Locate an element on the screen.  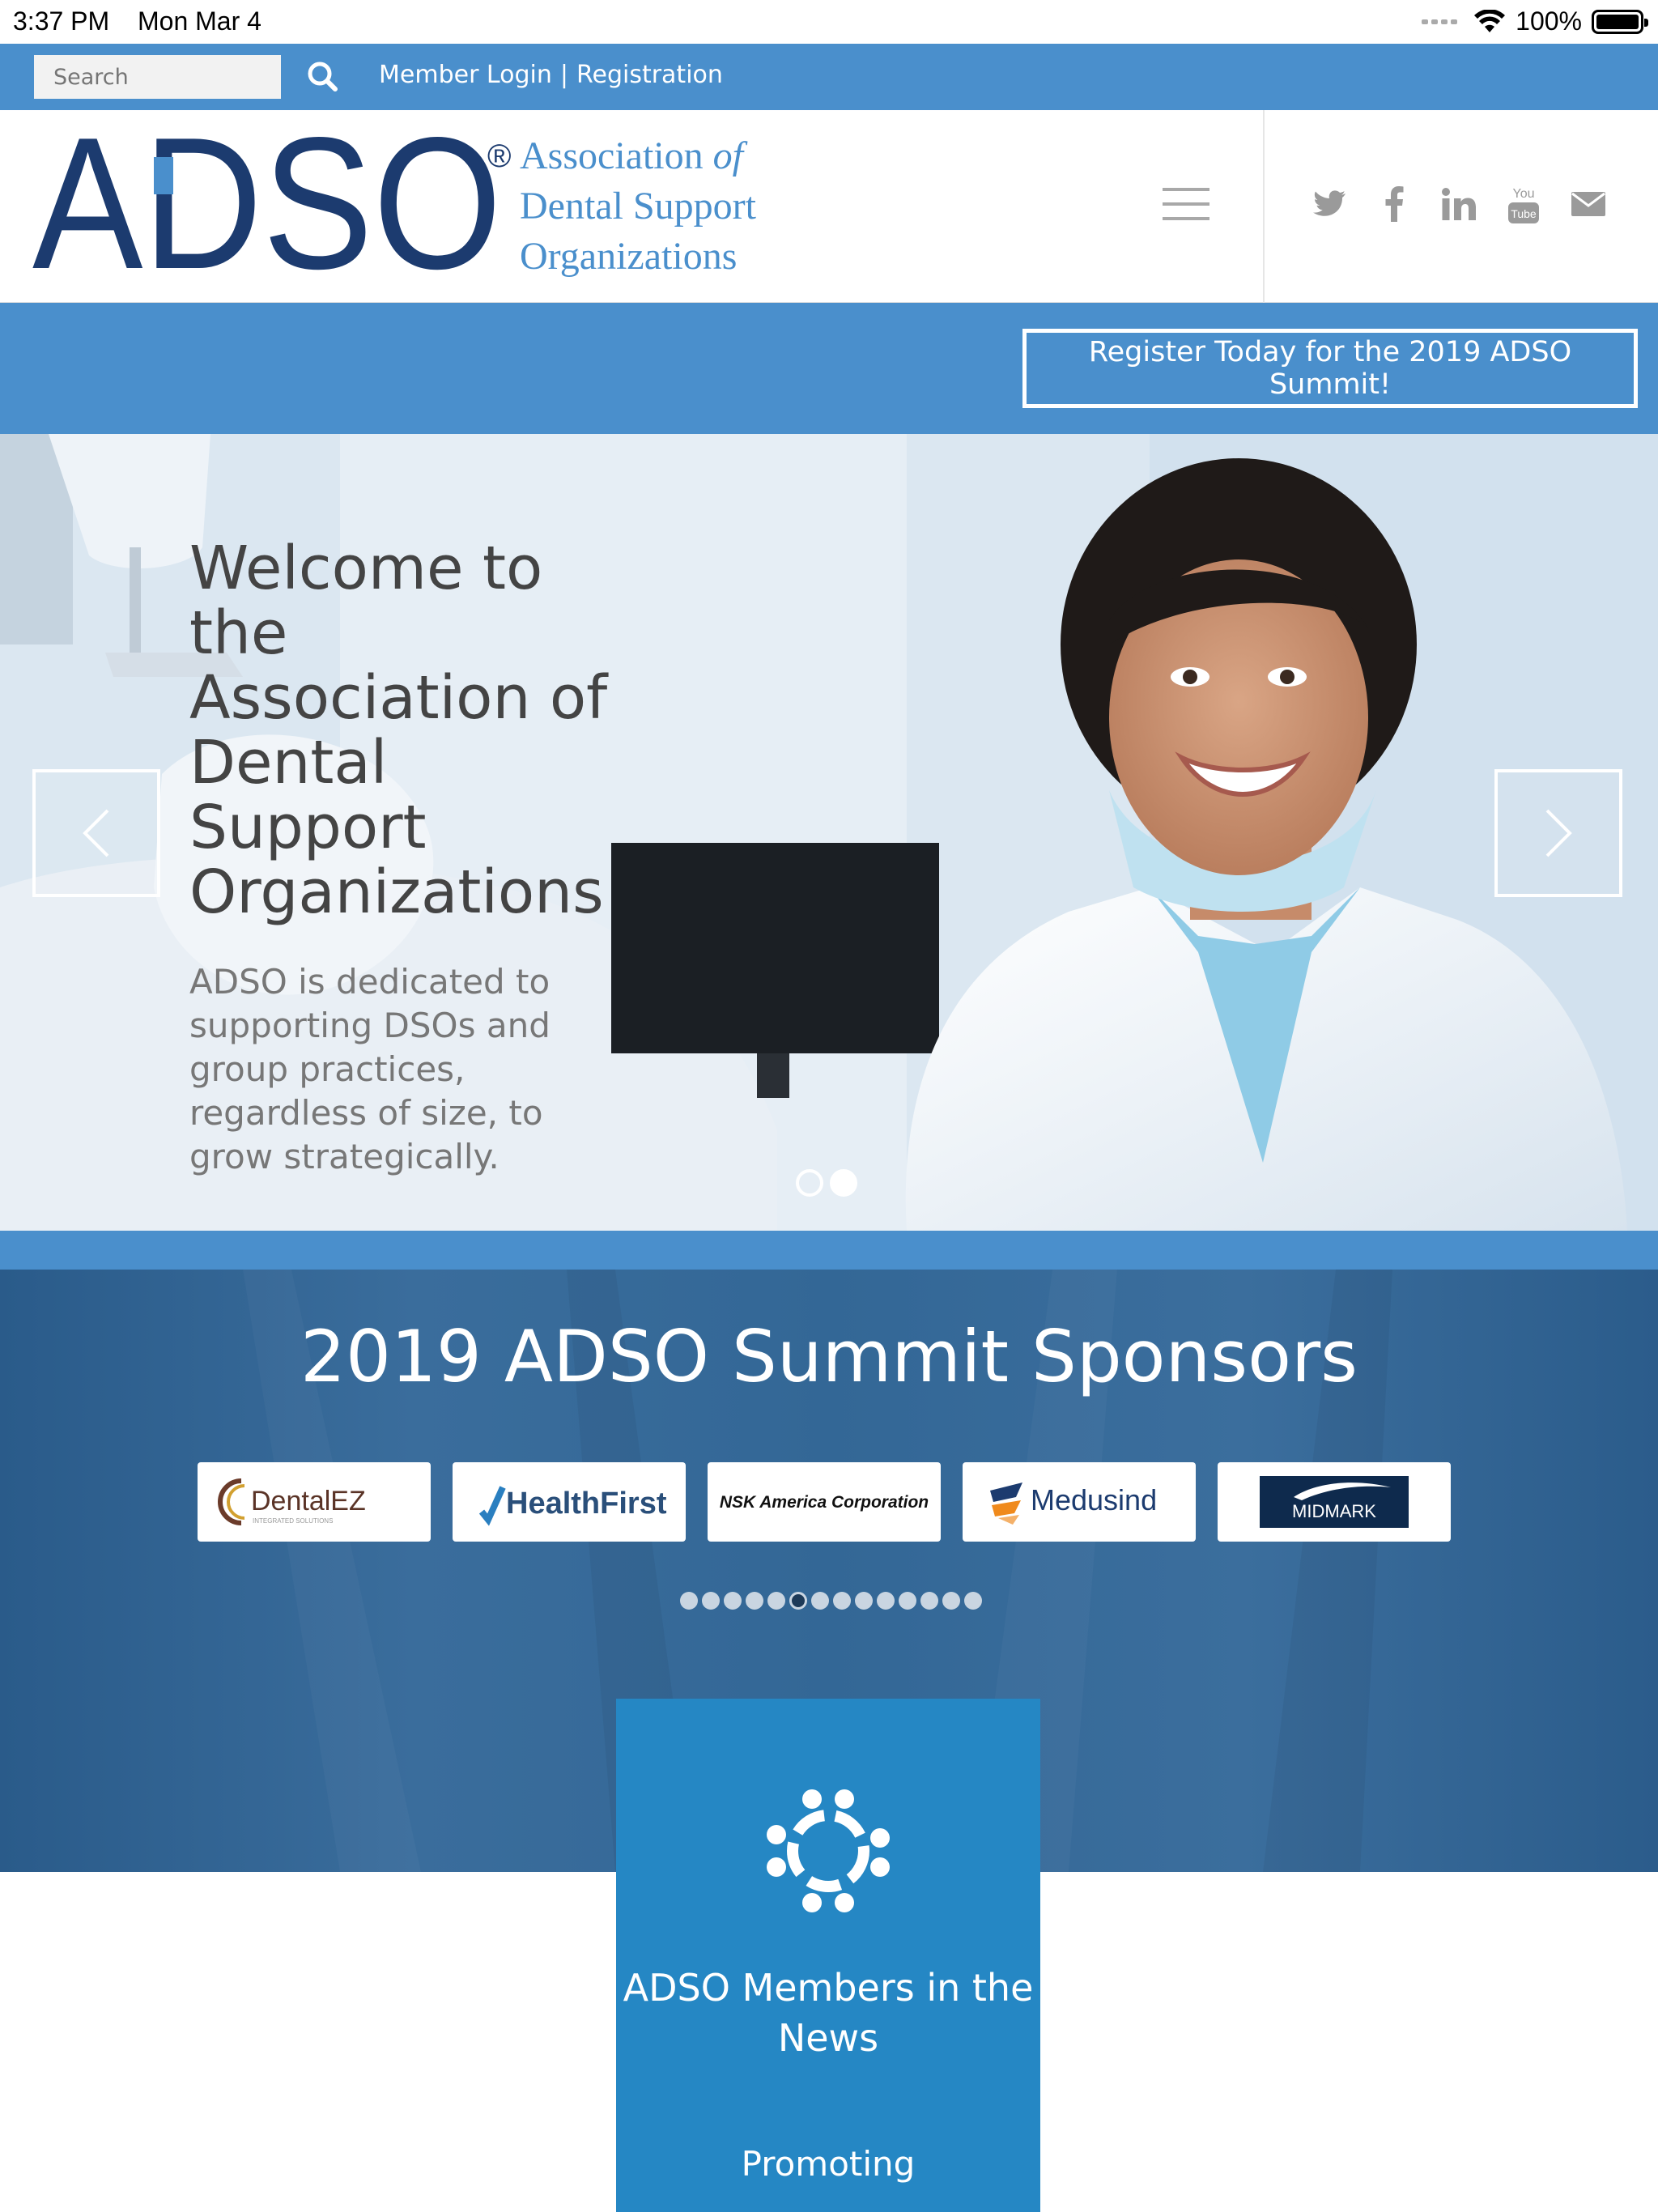
top-bar: Member Login | Registration is located at coordinates (829, 77).